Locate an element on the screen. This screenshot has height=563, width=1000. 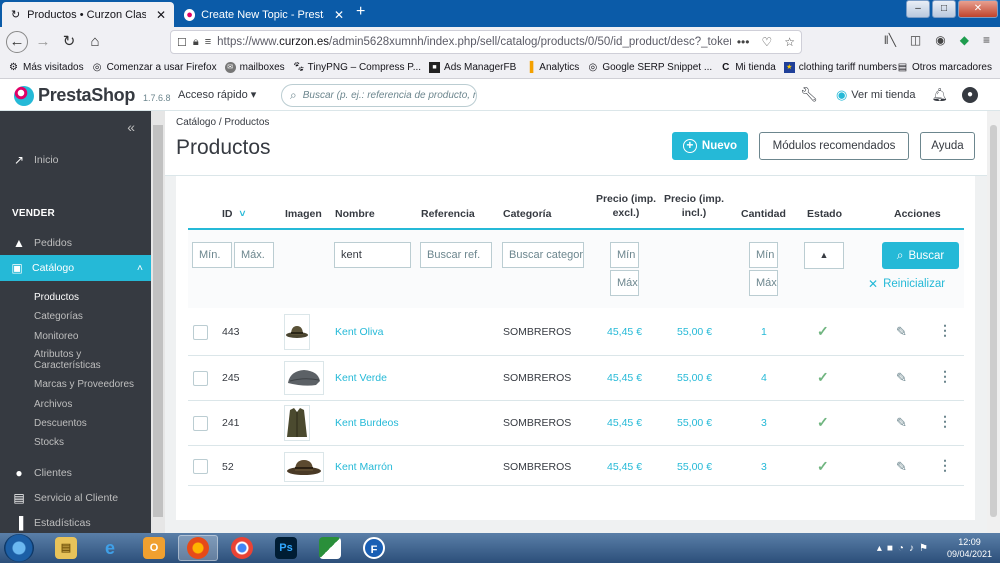
sidebar-item-estadisticas: ▐ Estadísticas is located at coordinates (75, 523).